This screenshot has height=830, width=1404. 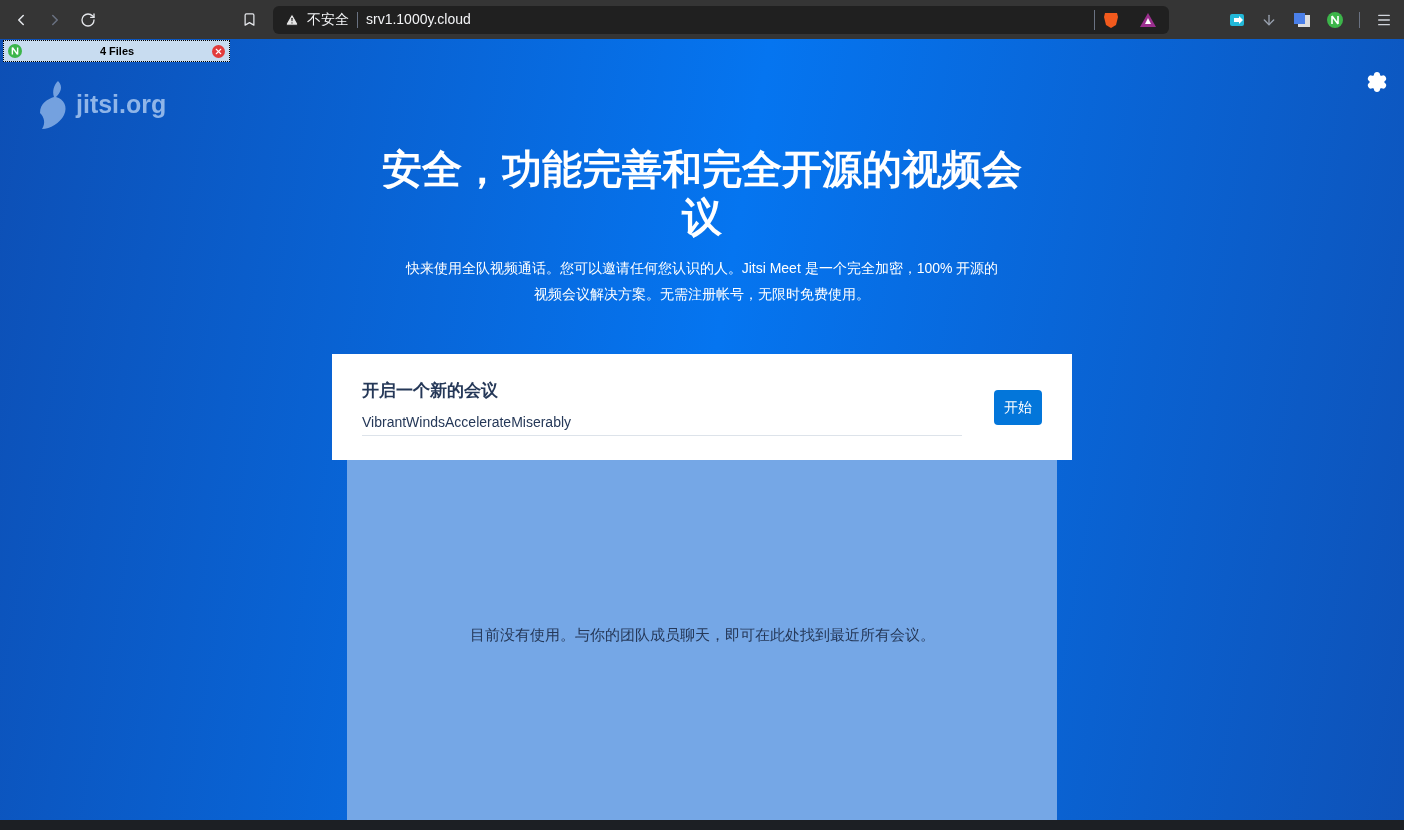 I want to click on warning-icon, so click(x=292, y=19).